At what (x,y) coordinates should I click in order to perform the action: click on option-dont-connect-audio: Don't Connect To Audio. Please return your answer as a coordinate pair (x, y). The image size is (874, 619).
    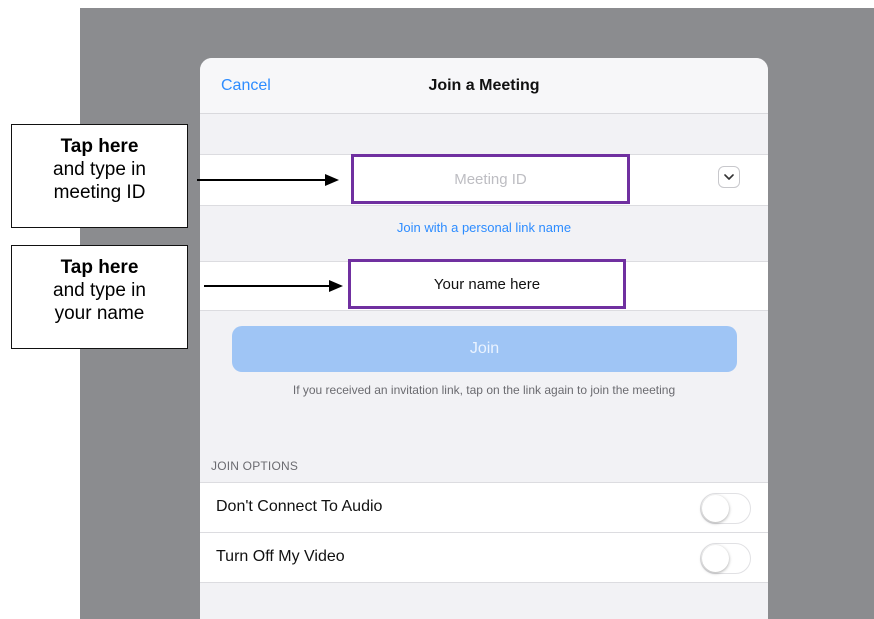
    Looking at the image, I should click on (484, 507).